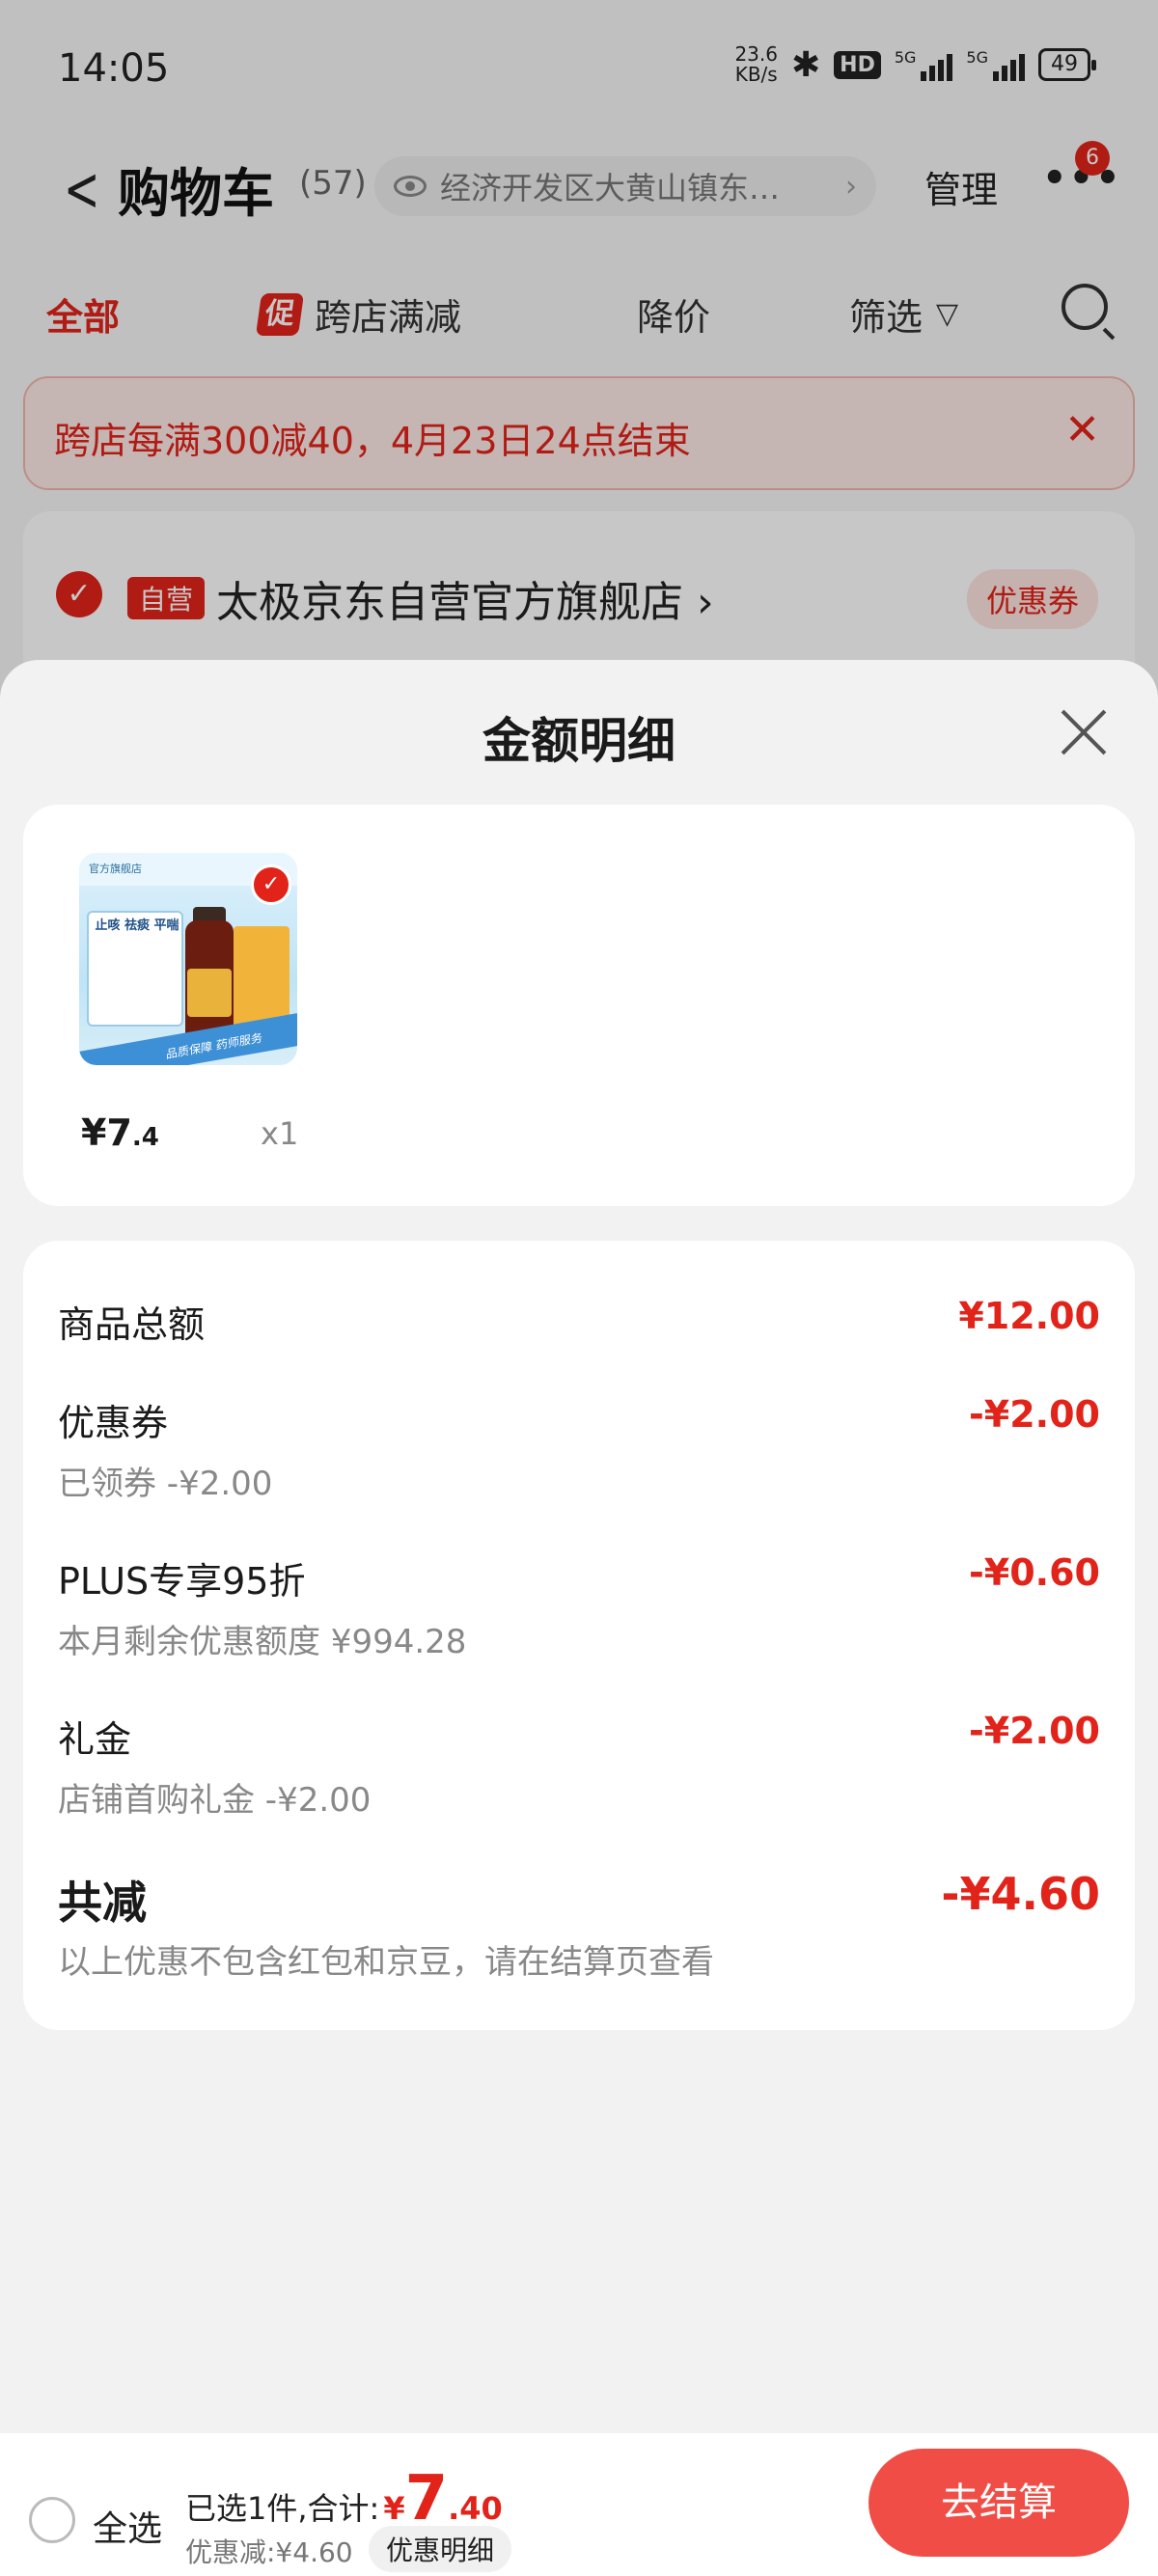 The width and height of the screenshot is (1158, 2576). Describe the element at coordinates (1029, 1316) in the screenshot. I see `row-value: ¥12.00` at that location.